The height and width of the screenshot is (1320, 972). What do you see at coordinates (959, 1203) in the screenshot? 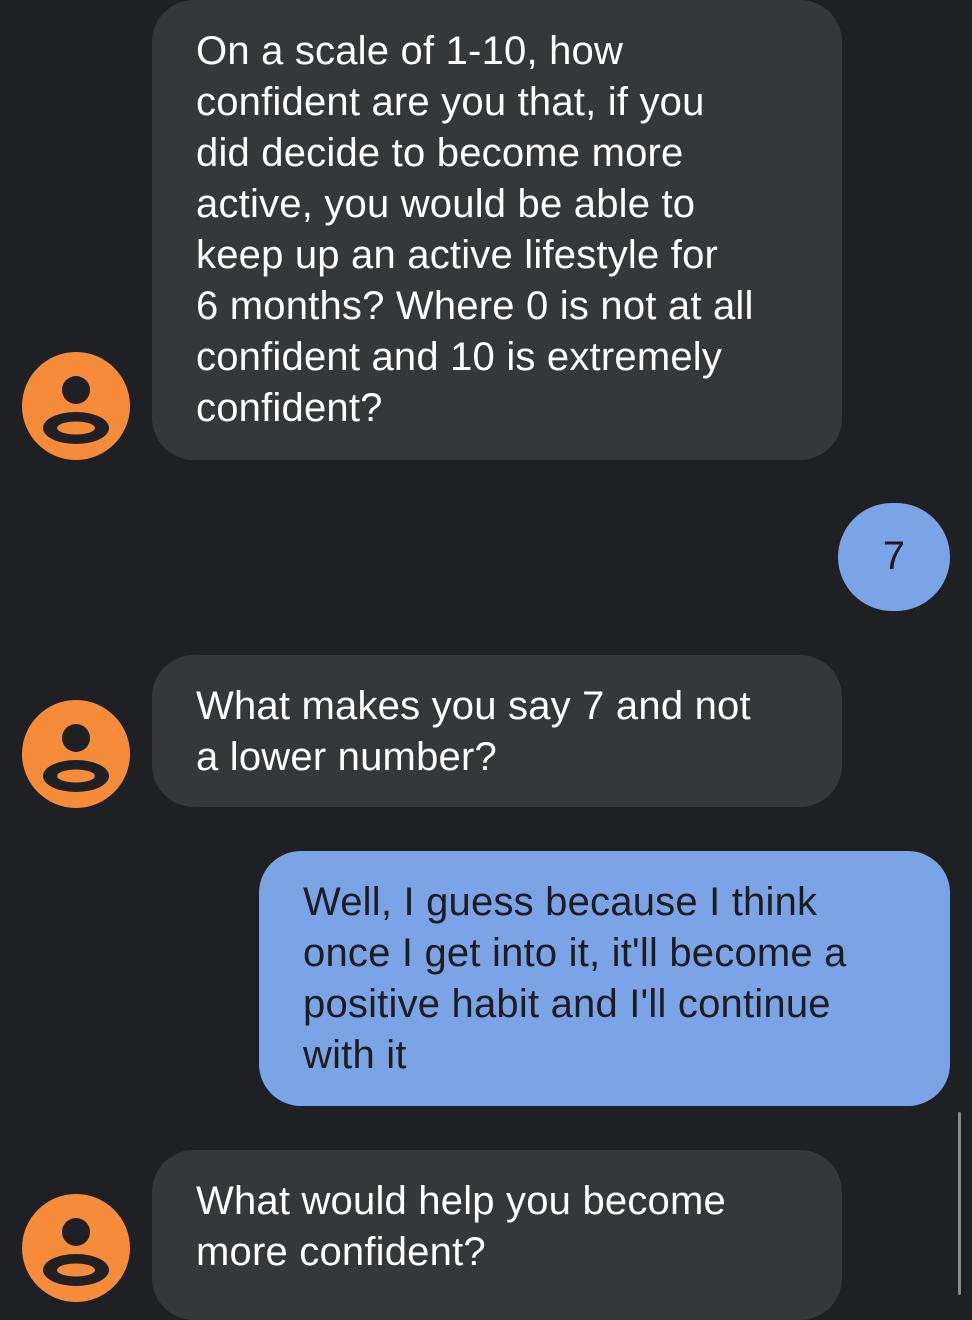
I see `scrollbar` at bounding box center [959, 1203].